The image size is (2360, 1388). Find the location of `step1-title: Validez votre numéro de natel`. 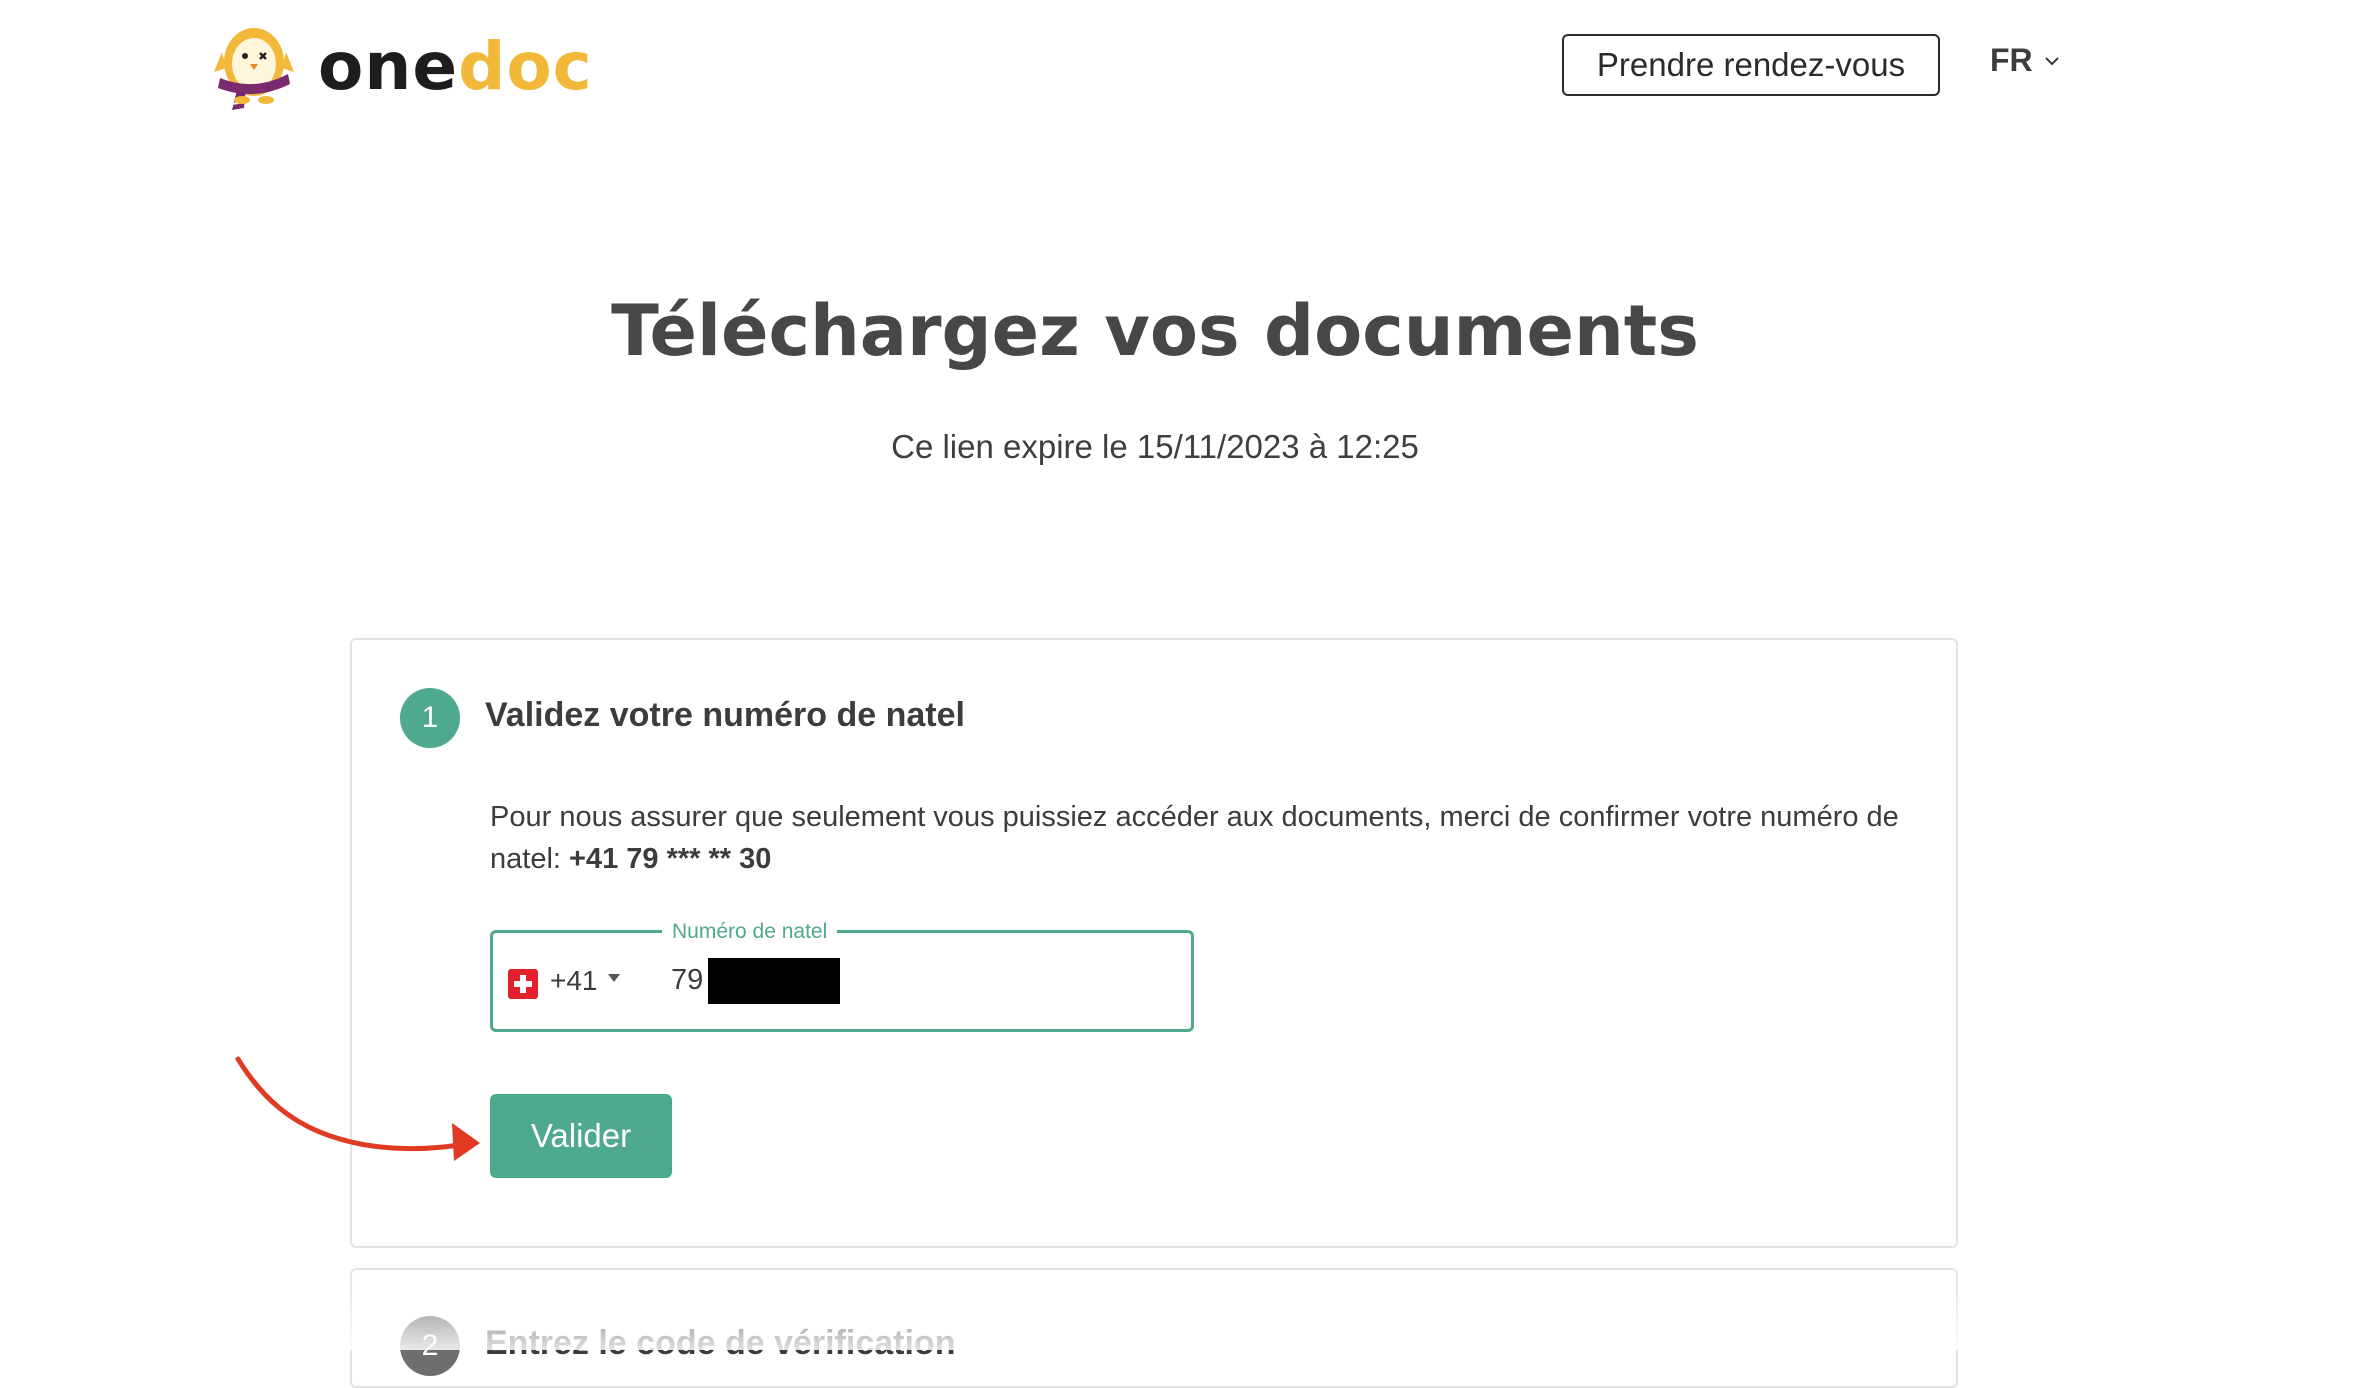

step1-title: Validez votre numéro de natel is located at coordinates (725, 715).